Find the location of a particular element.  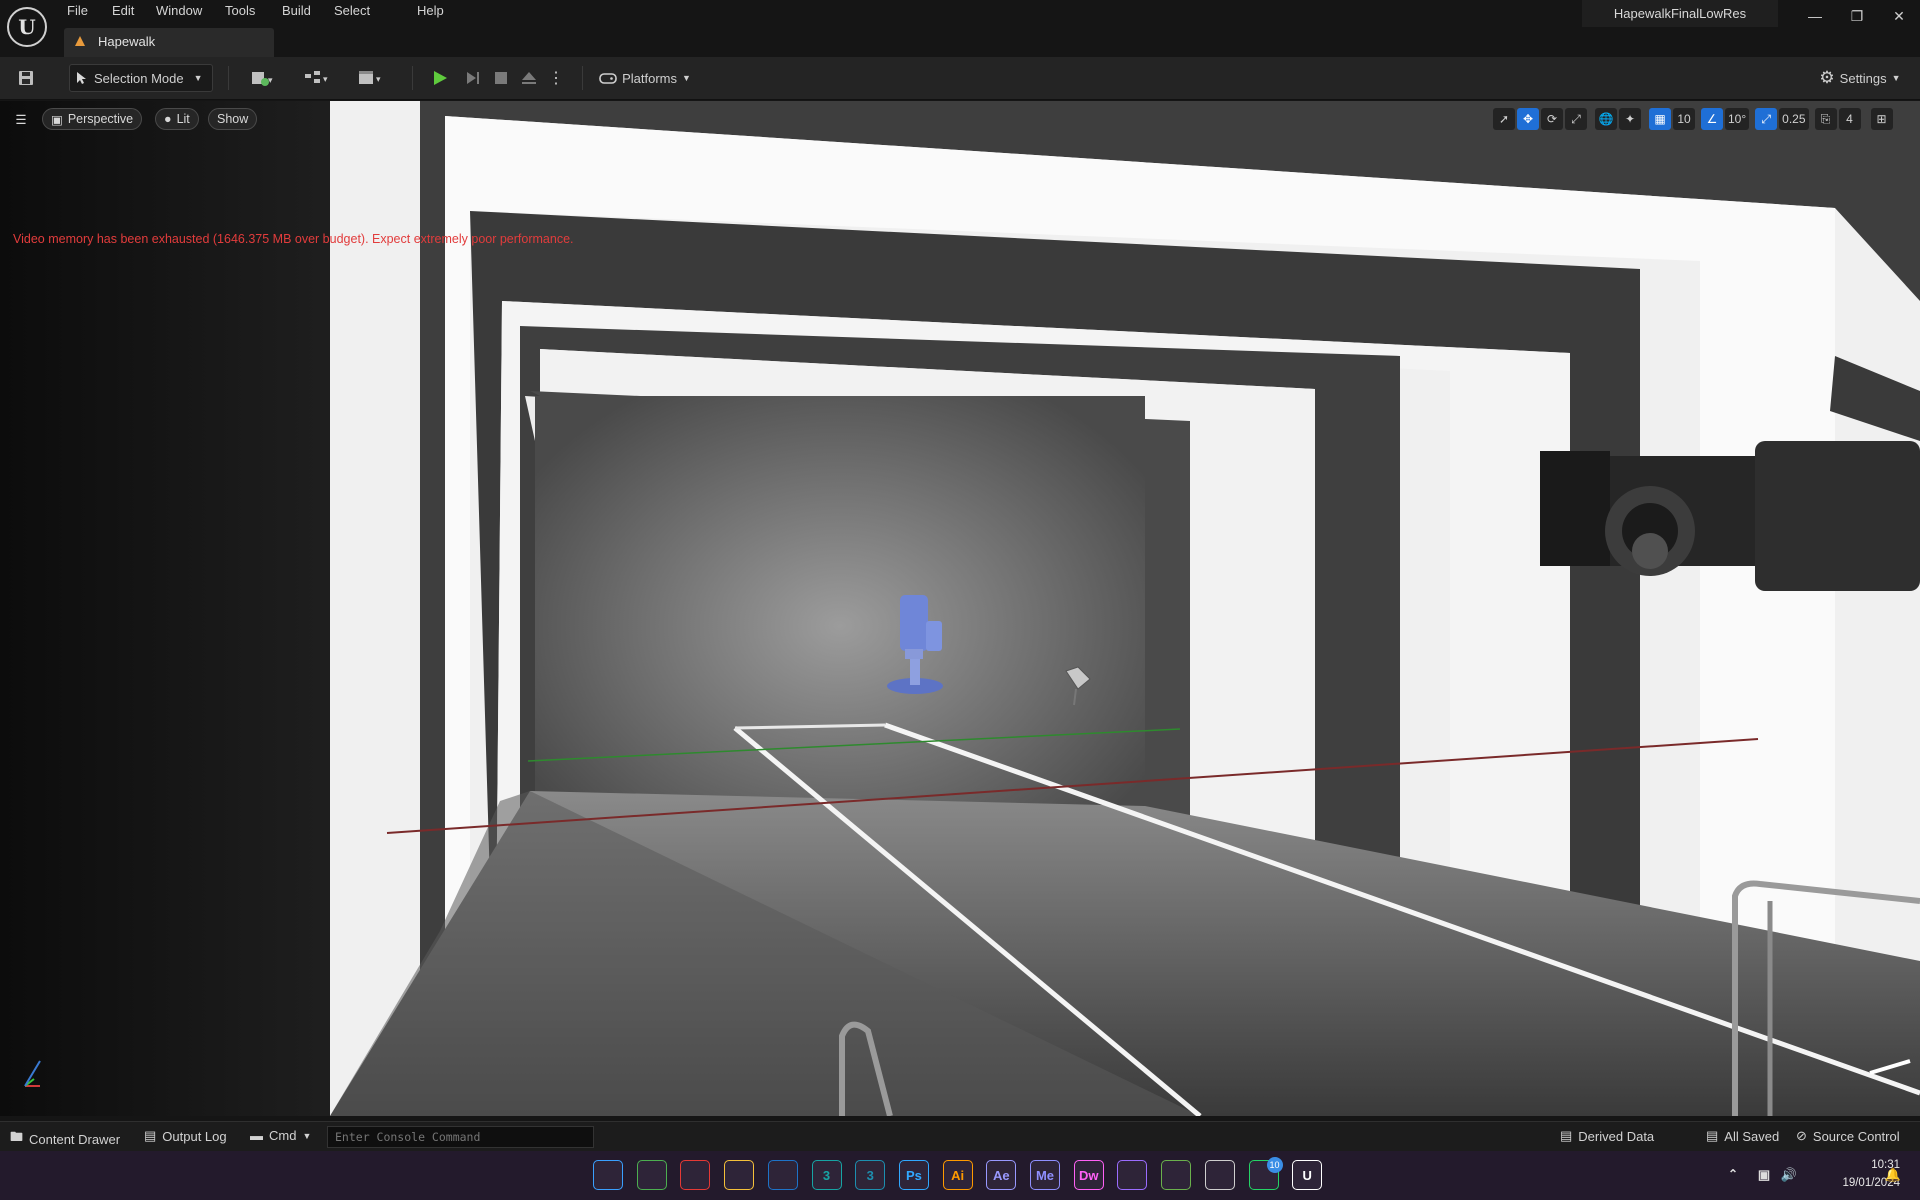

settings-label: Settings is located at coordinates (1863, 78).